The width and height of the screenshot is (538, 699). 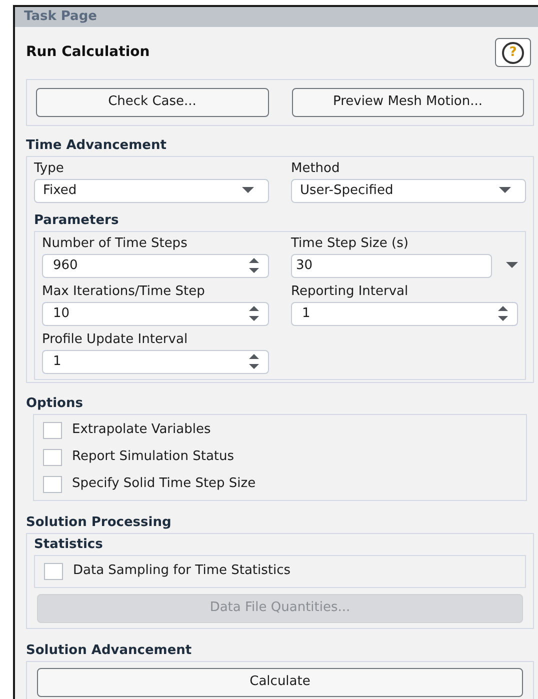 What do you see at coordinates (153, 457) in the screenshot?
I see `checkbox-label: Report Simulation Status` at bounding box center [153, 457].